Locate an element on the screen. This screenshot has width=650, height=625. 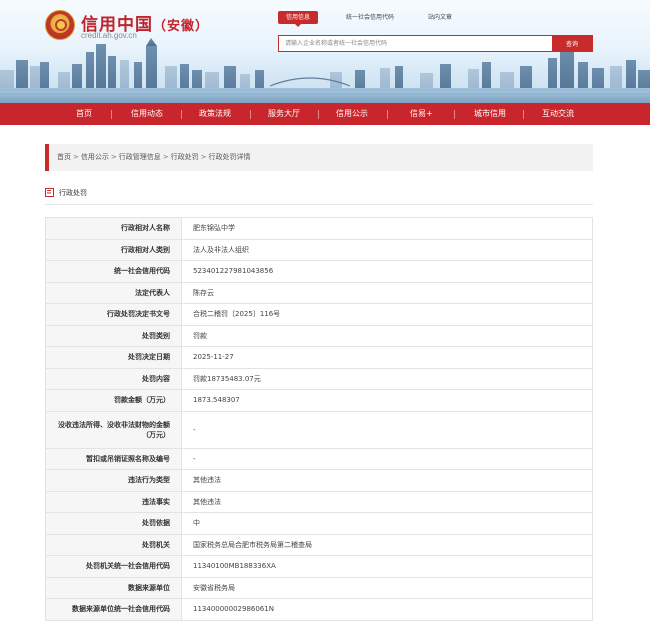
field-label: 法定代表人 is located at coordinates (113, 292).